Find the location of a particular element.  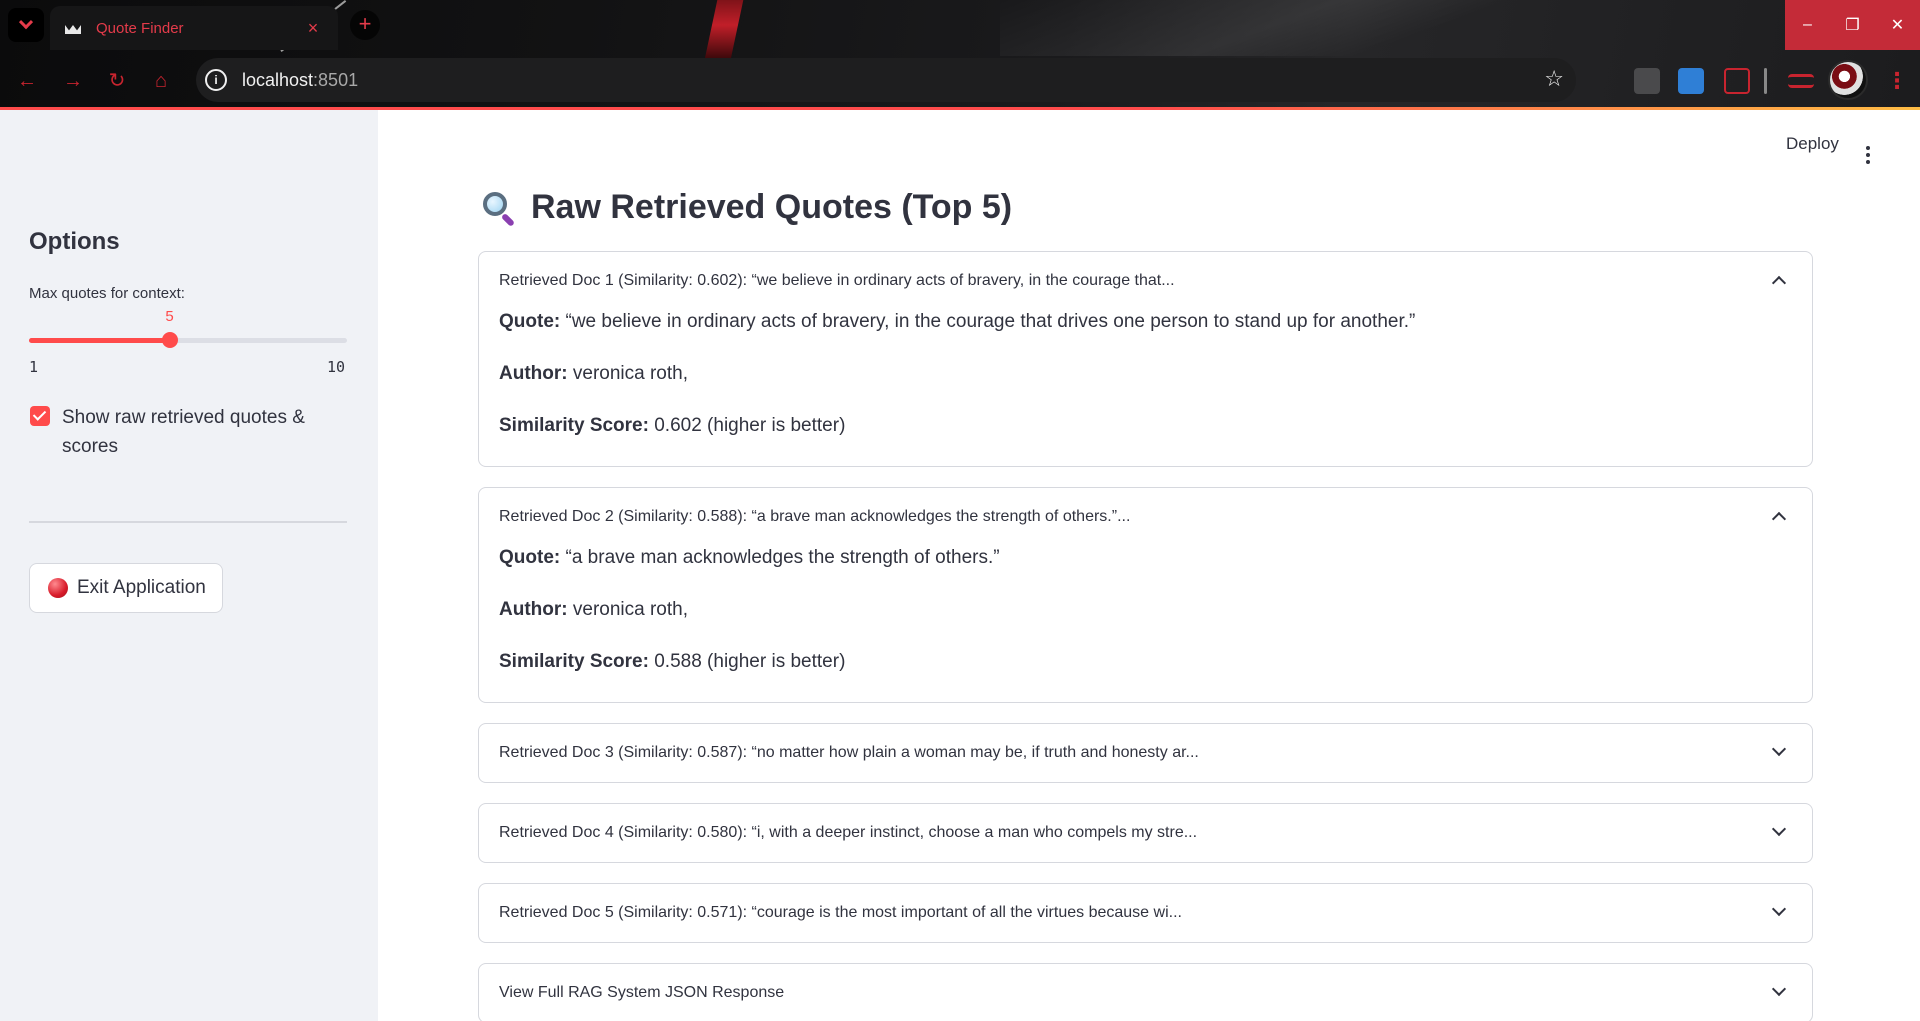

forward-arrow-icon: → is located at coordinates (73, 81).